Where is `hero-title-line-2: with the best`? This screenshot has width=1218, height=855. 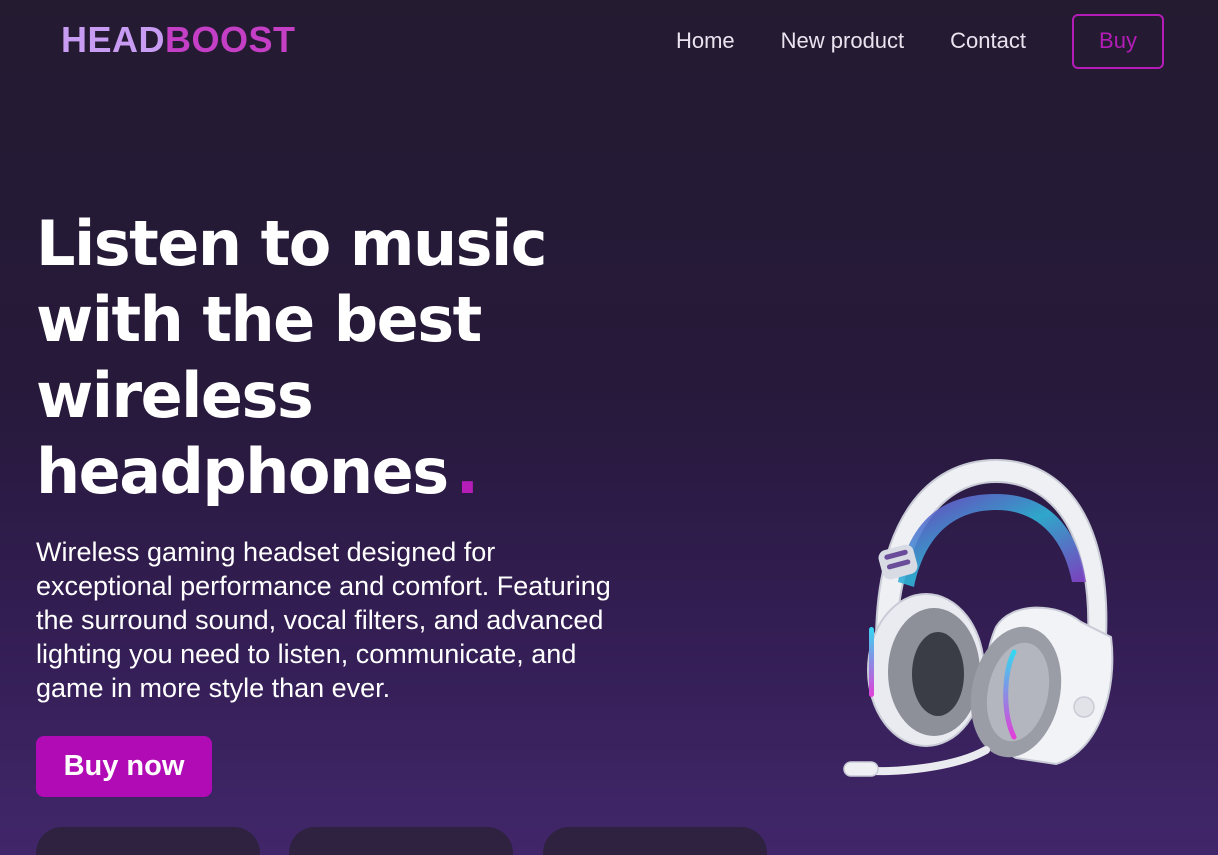
hero-title-line-2: with the best is located at coordinates (259, 319).